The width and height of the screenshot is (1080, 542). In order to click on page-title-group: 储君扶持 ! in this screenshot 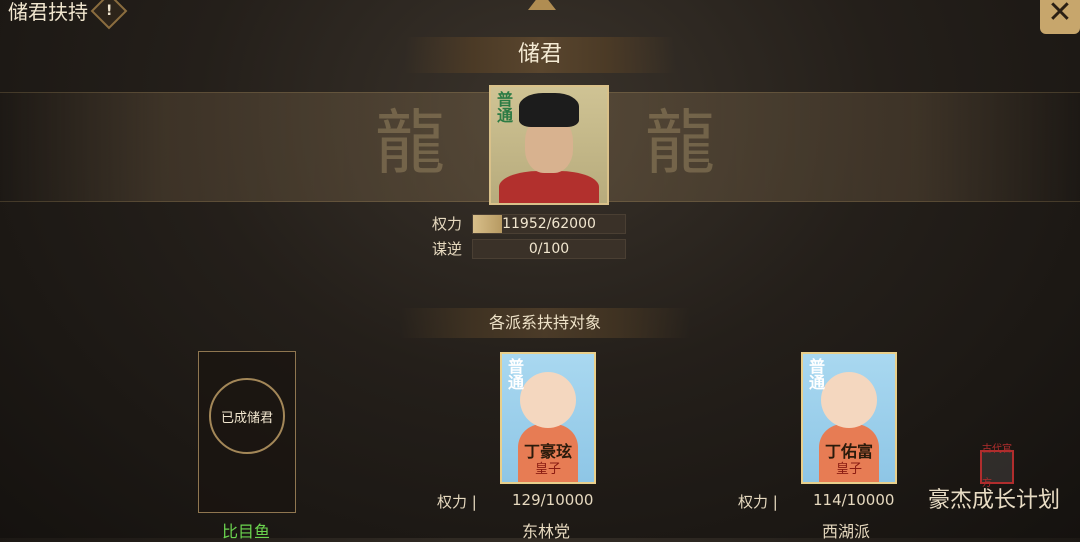, I will do `click(68, 14)`.